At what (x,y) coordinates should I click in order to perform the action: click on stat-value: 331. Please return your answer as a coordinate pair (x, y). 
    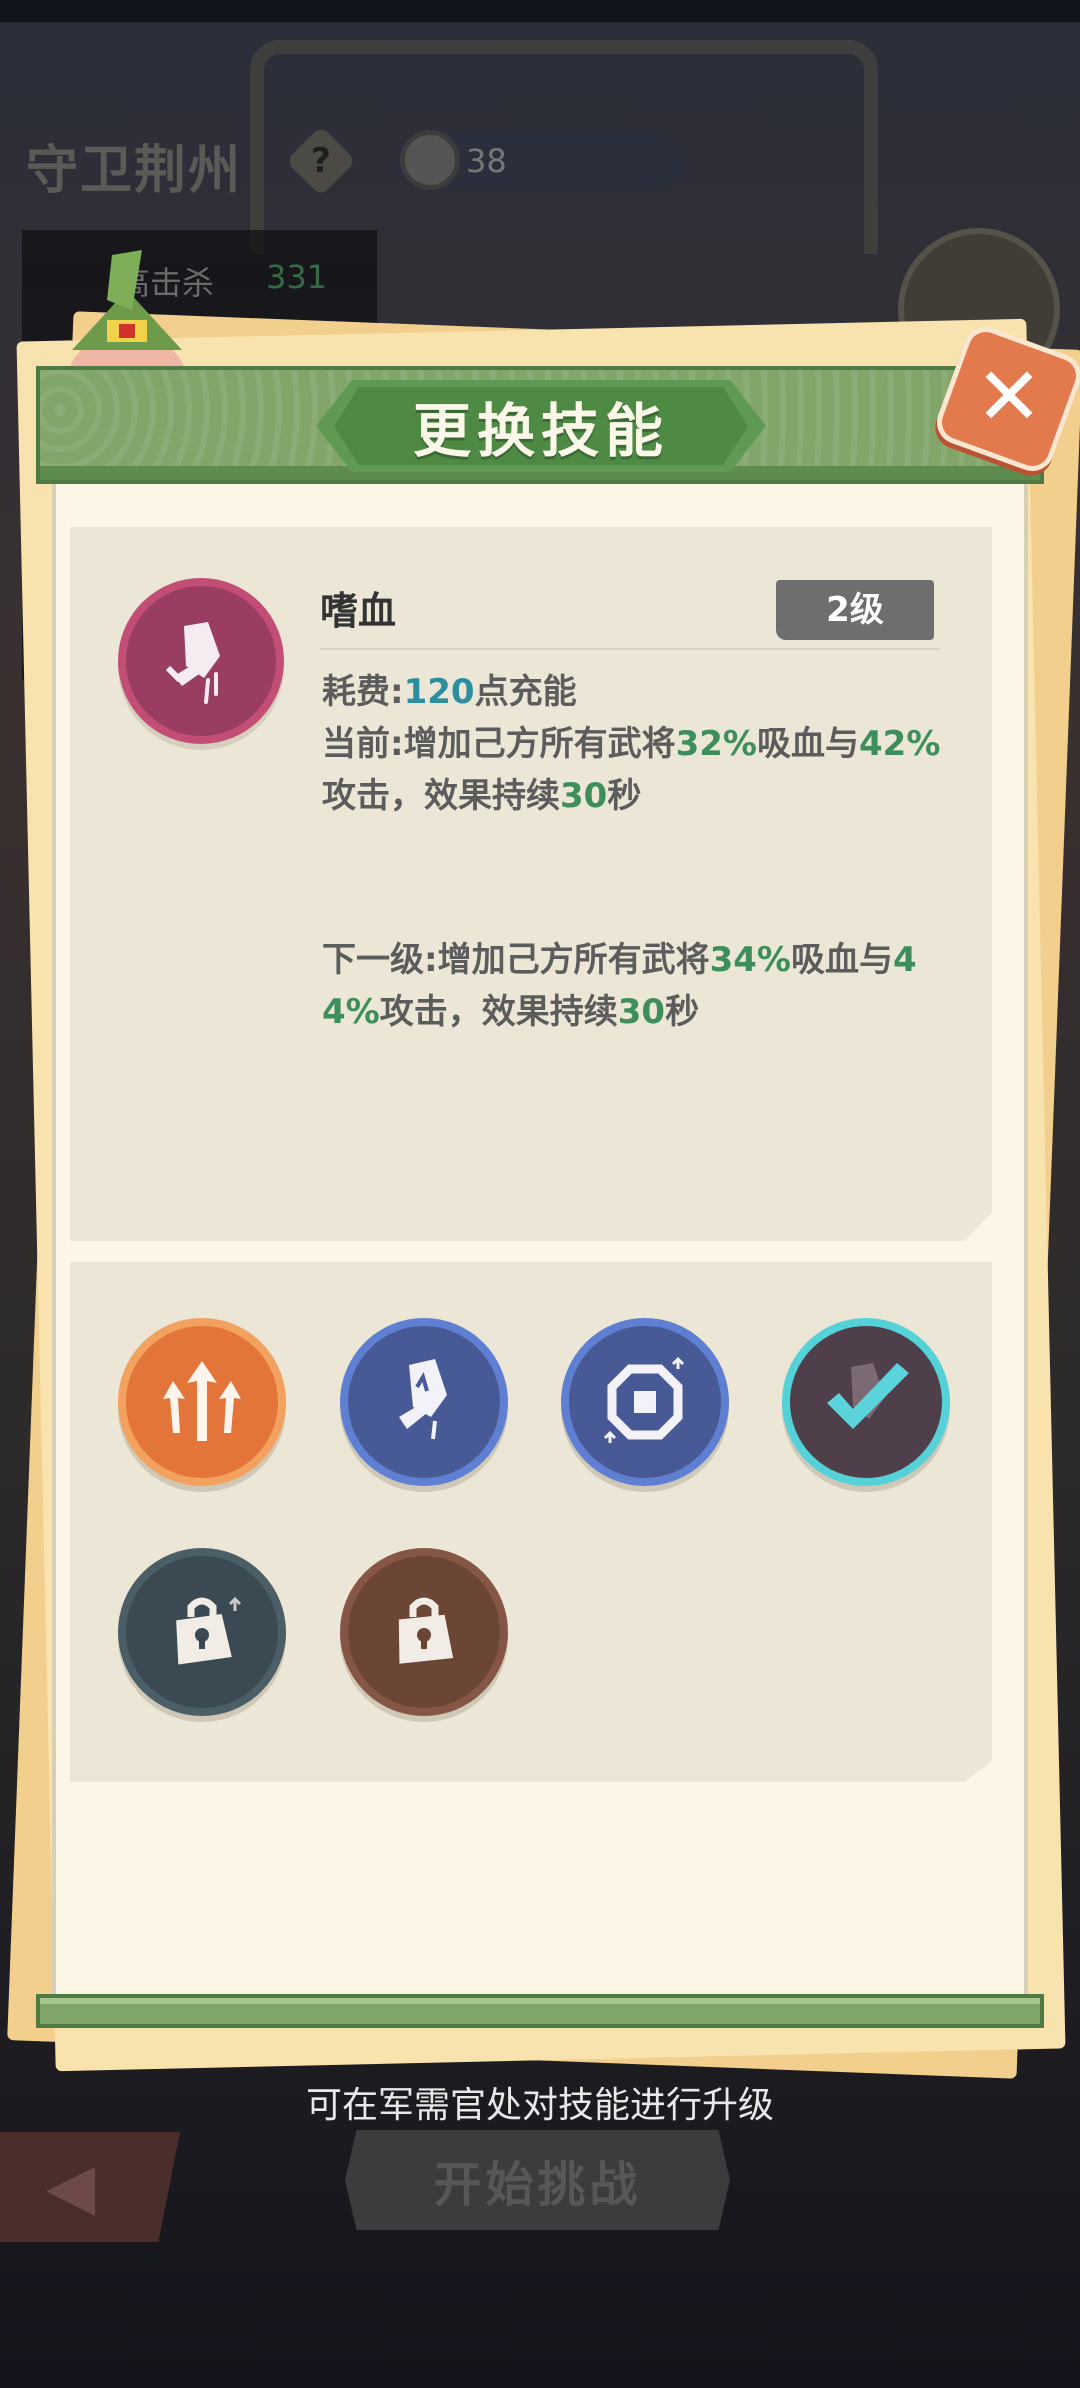
    Looking at the image, I should click on (297, 277).